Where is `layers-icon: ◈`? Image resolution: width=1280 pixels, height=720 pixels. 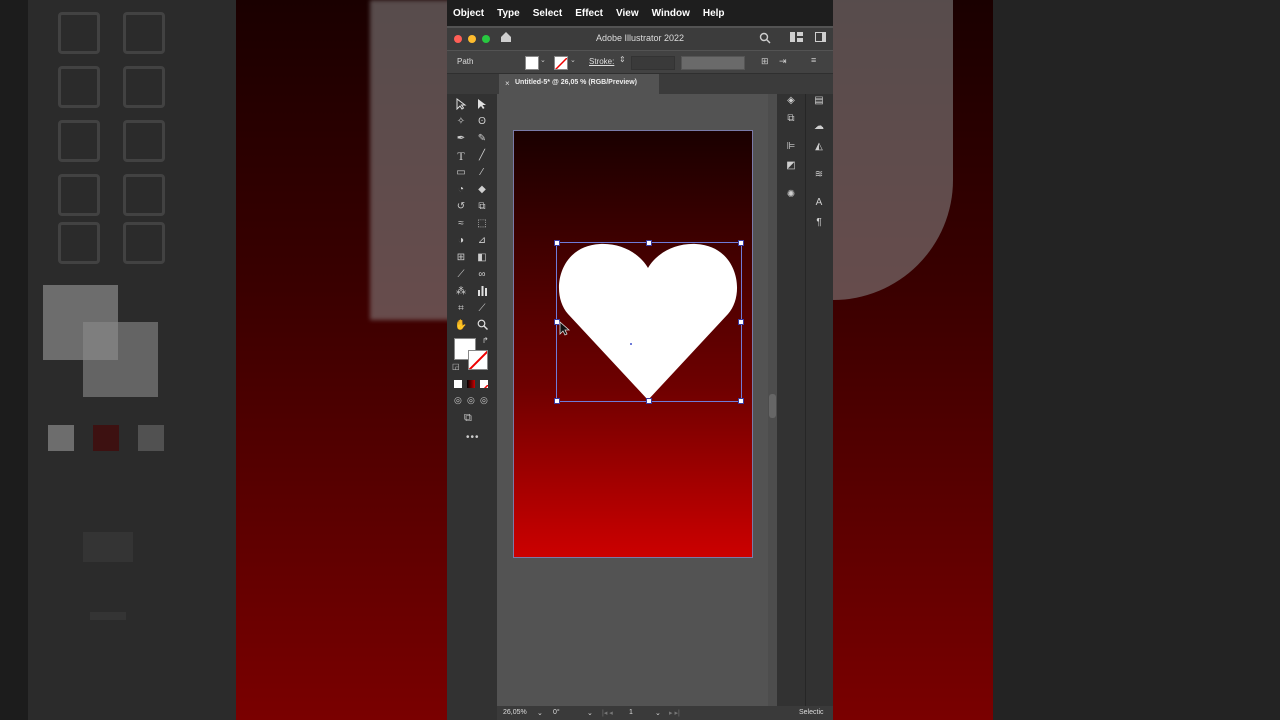 layers-icon: ◈ is located at coordinates (791, 101).